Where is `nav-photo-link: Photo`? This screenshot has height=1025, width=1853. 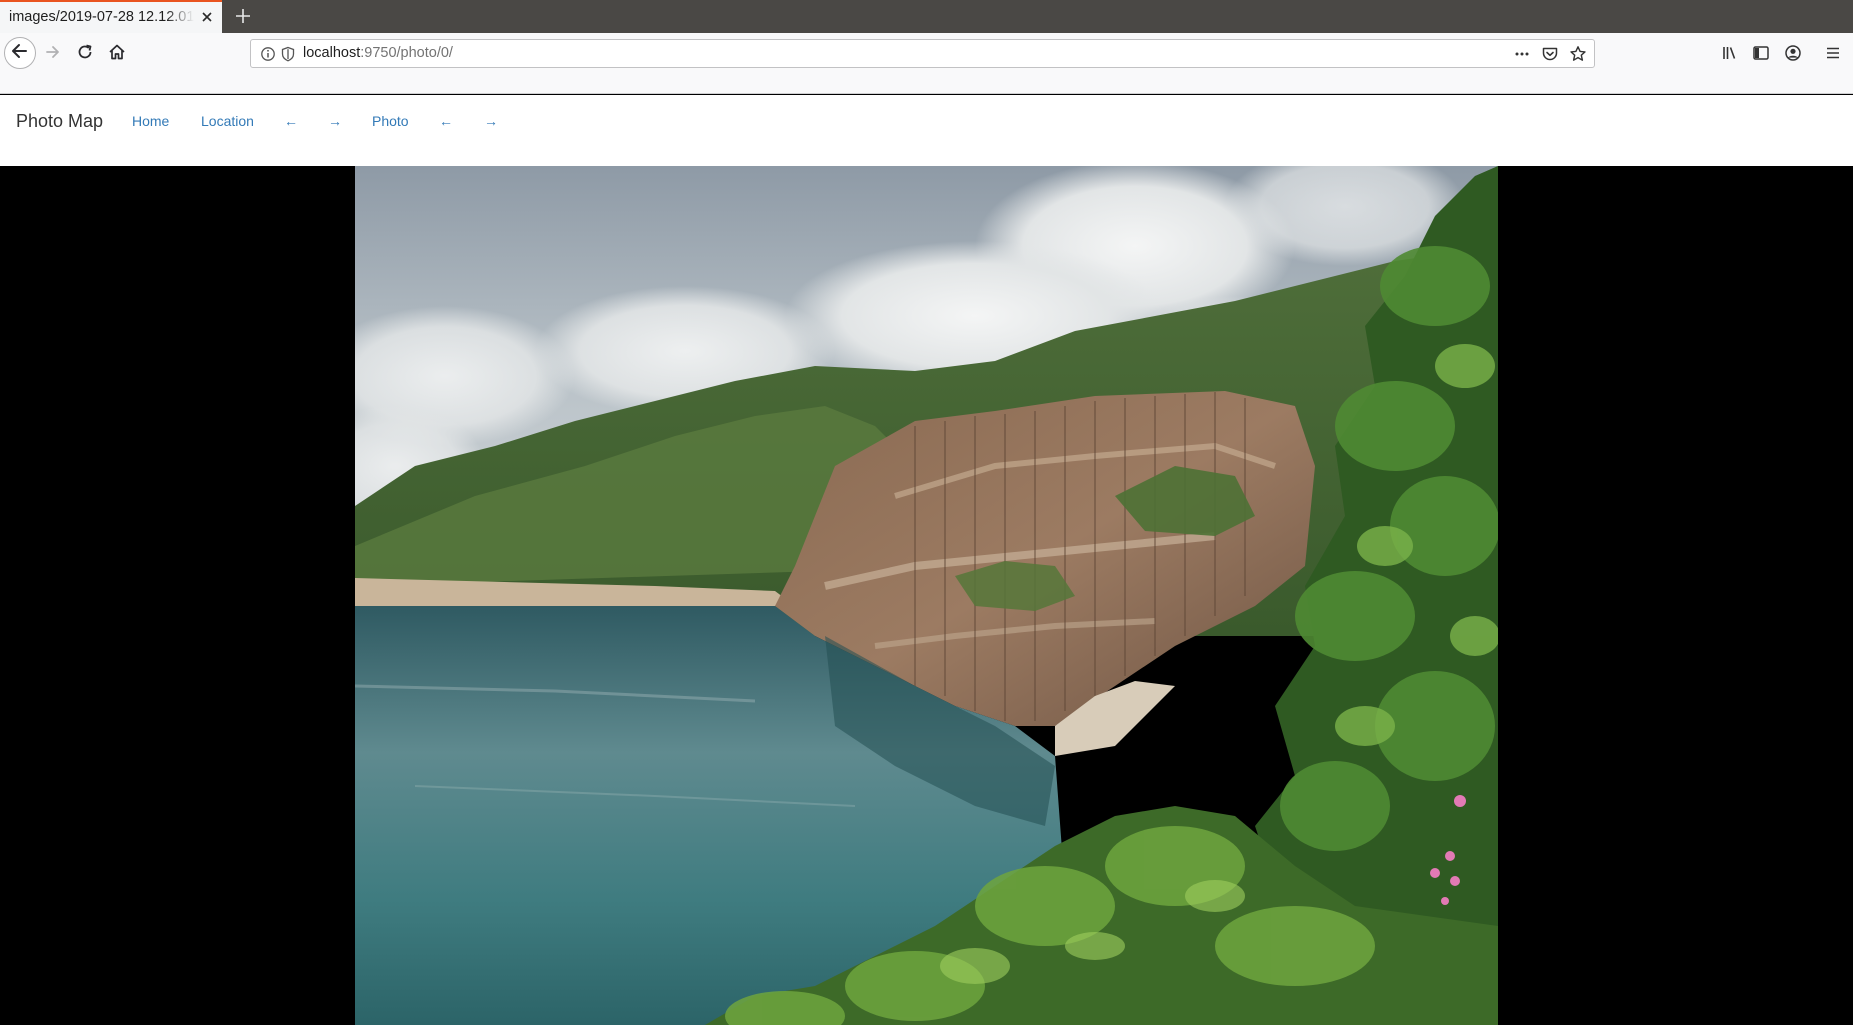
nav-photo-link: Photo is located at coordinates (390, 121).